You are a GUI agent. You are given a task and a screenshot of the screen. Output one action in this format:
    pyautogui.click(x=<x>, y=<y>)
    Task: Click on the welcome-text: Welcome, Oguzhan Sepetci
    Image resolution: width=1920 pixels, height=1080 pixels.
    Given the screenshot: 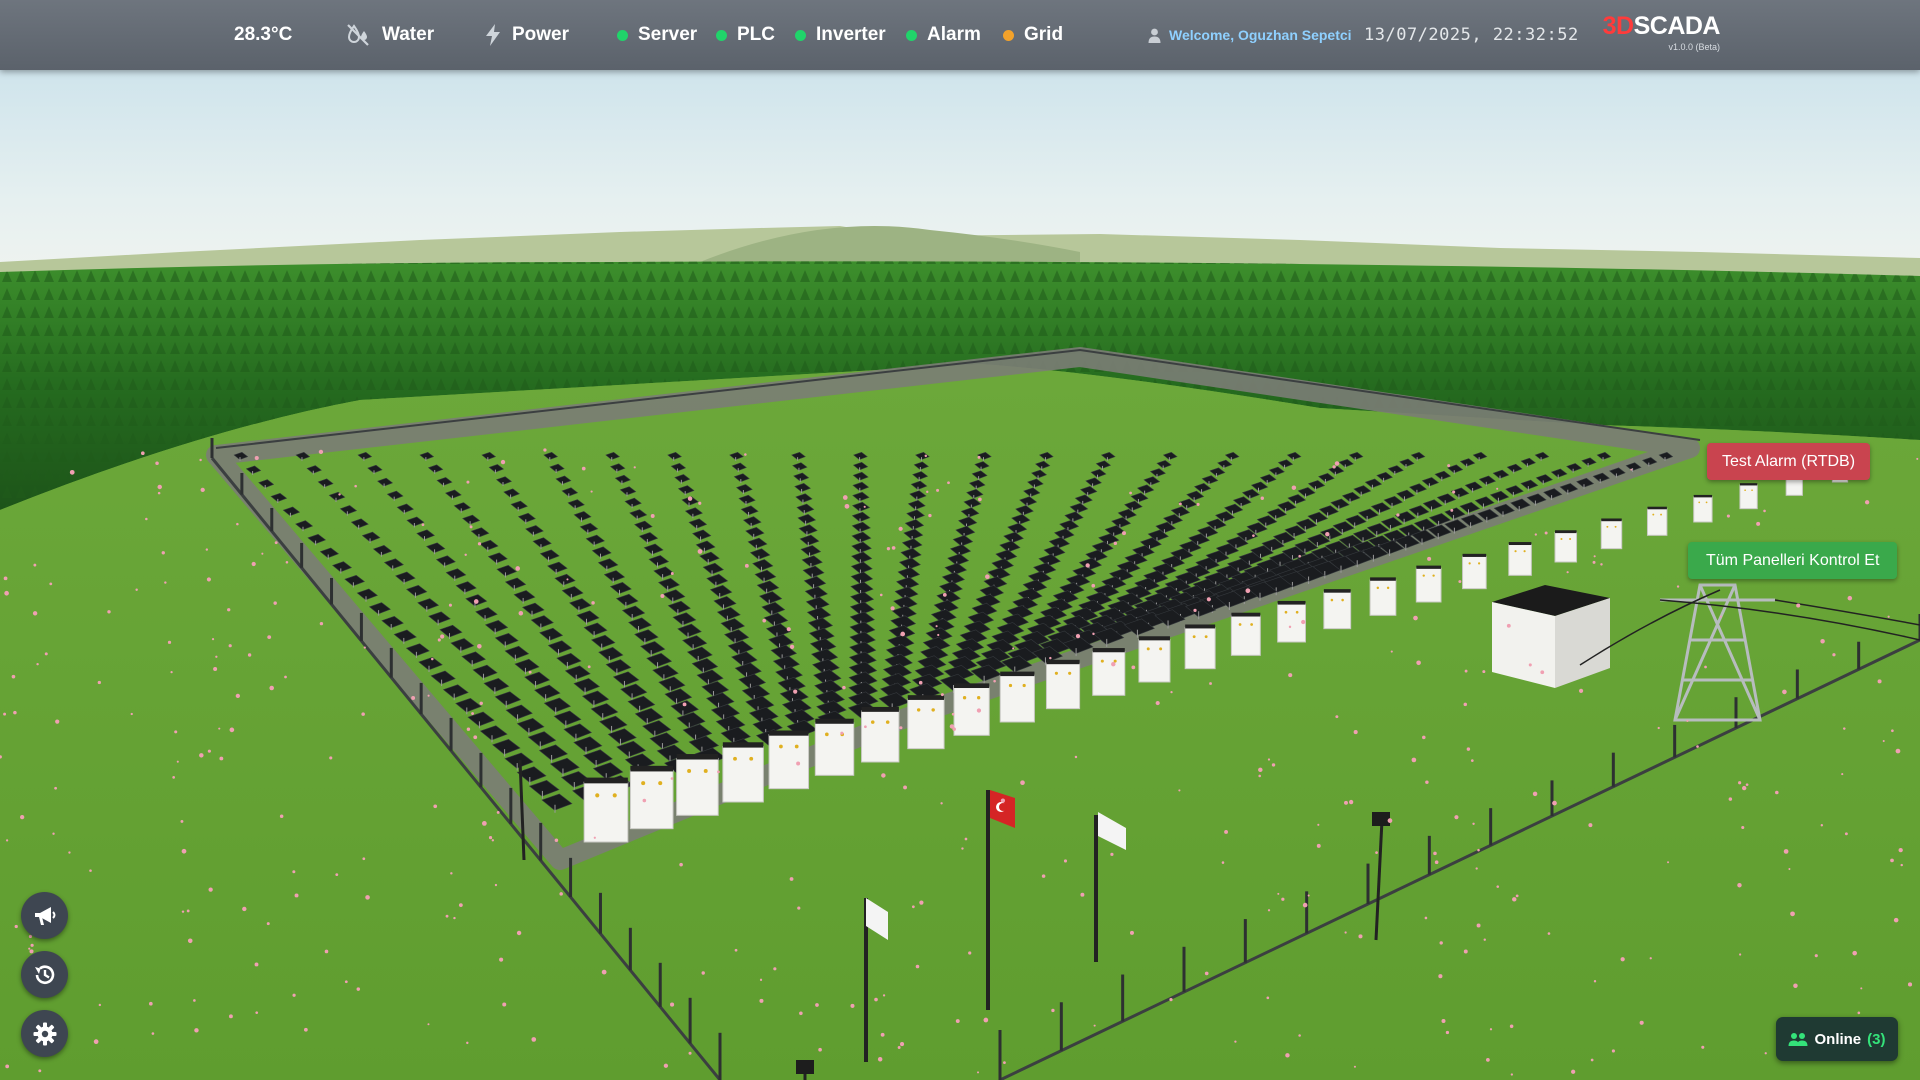 What is the action you would take?
    pyautogui.click(x=1260, y=35)
    